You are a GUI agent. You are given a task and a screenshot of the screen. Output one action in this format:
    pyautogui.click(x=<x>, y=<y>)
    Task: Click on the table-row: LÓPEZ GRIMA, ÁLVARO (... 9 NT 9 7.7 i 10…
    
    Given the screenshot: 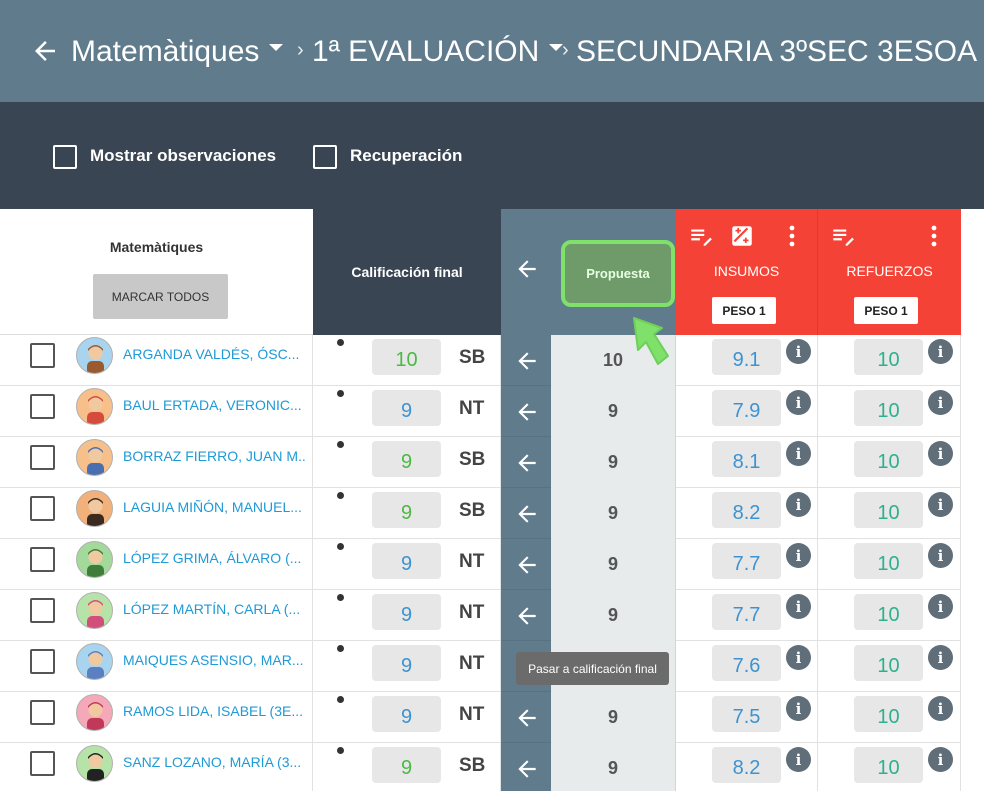 What is the action you would take?
    pyautogui.click(x=480, y=564)
    